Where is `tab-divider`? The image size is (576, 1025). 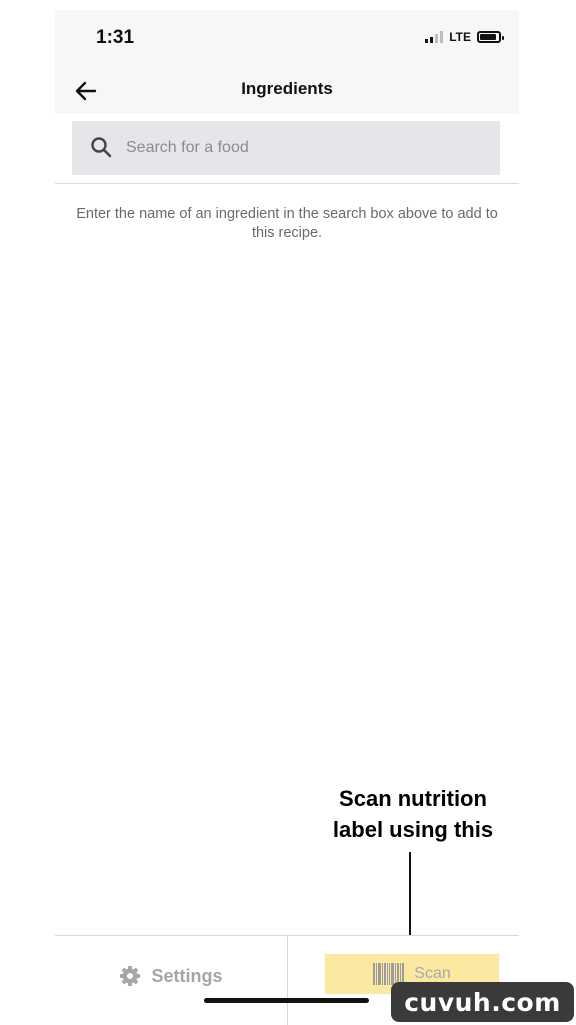
tab-divider is located at coordinates (287, 980).